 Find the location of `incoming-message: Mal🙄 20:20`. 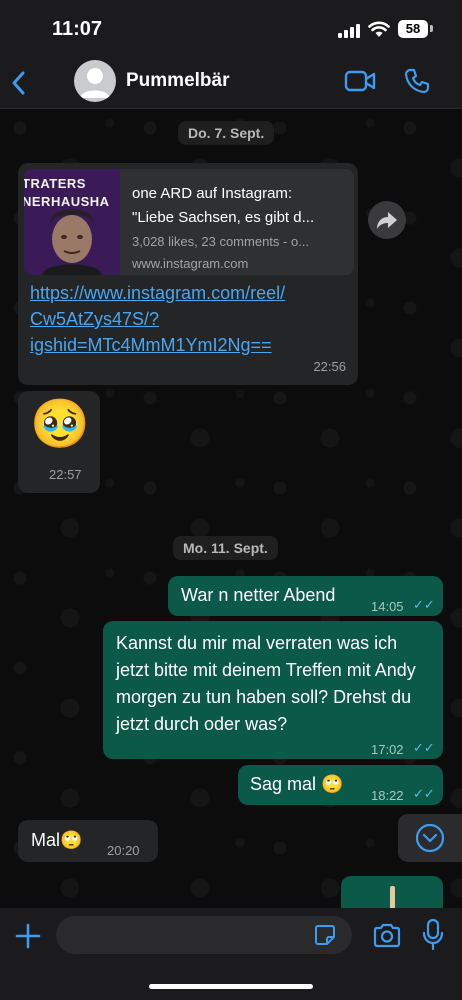

incoming-message: Mal🙄 20:20 is located at coordinates (88, 841).